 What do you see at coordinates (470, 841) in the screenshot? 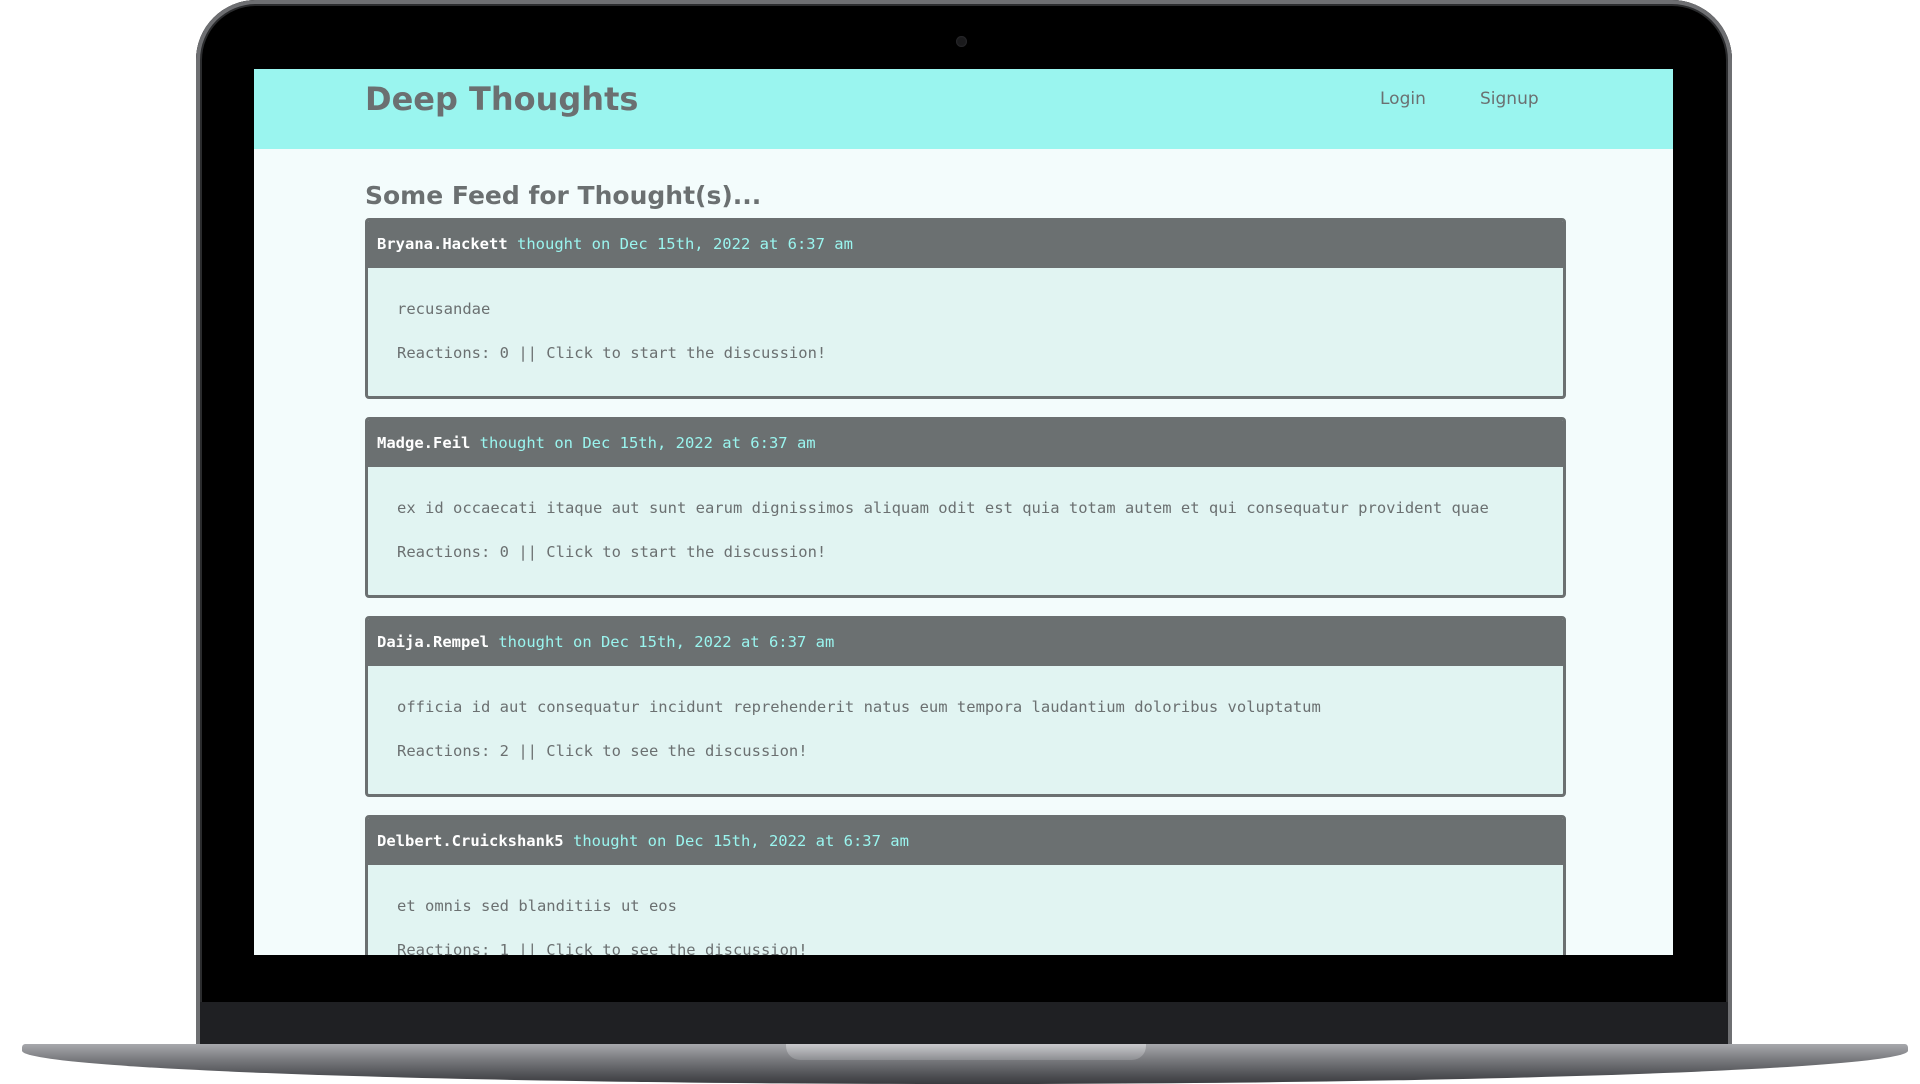
I see `thought-author-link: Delbert.Cruickshank5` at bounding box center [470, 841].